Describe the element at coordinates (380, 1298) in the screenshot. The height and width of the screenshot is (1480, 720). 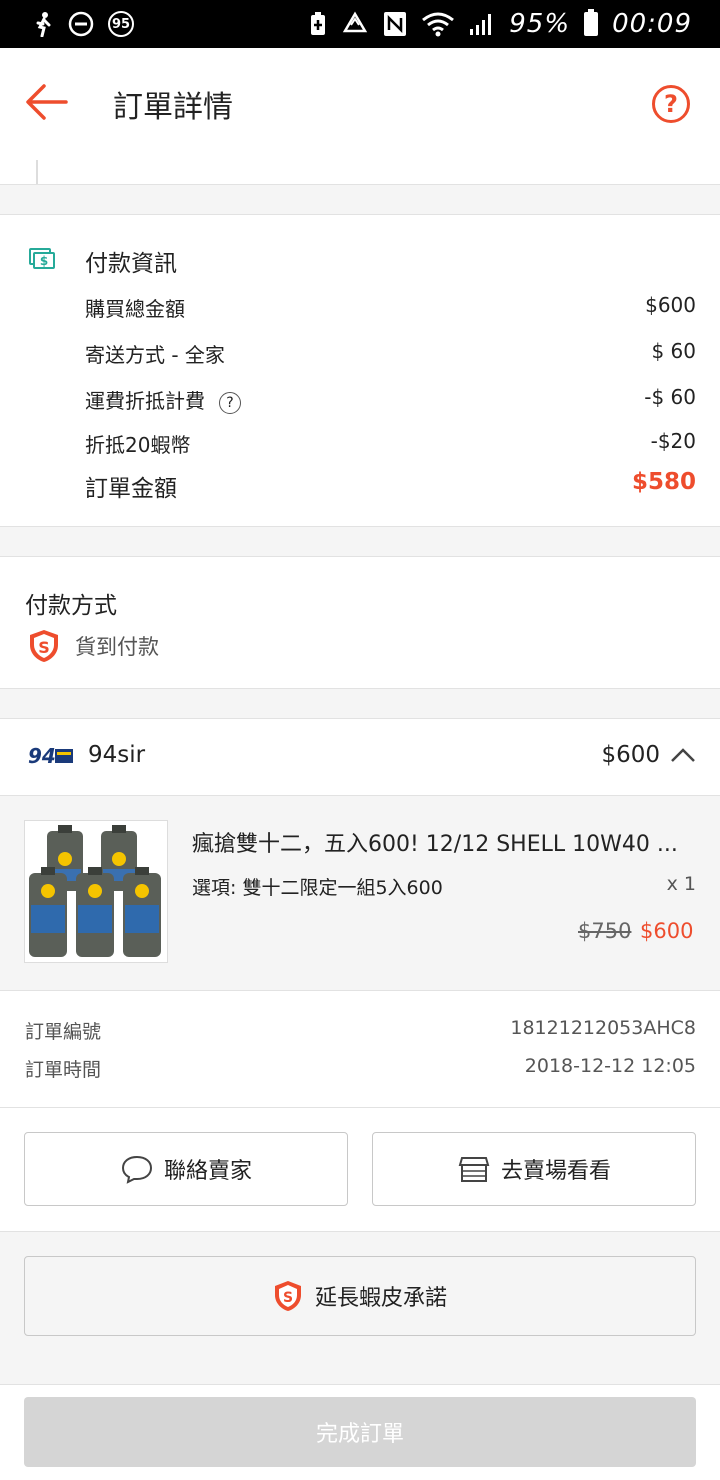
I see `extend-guarantee-label: 延長蝦皮承諾` at that location.